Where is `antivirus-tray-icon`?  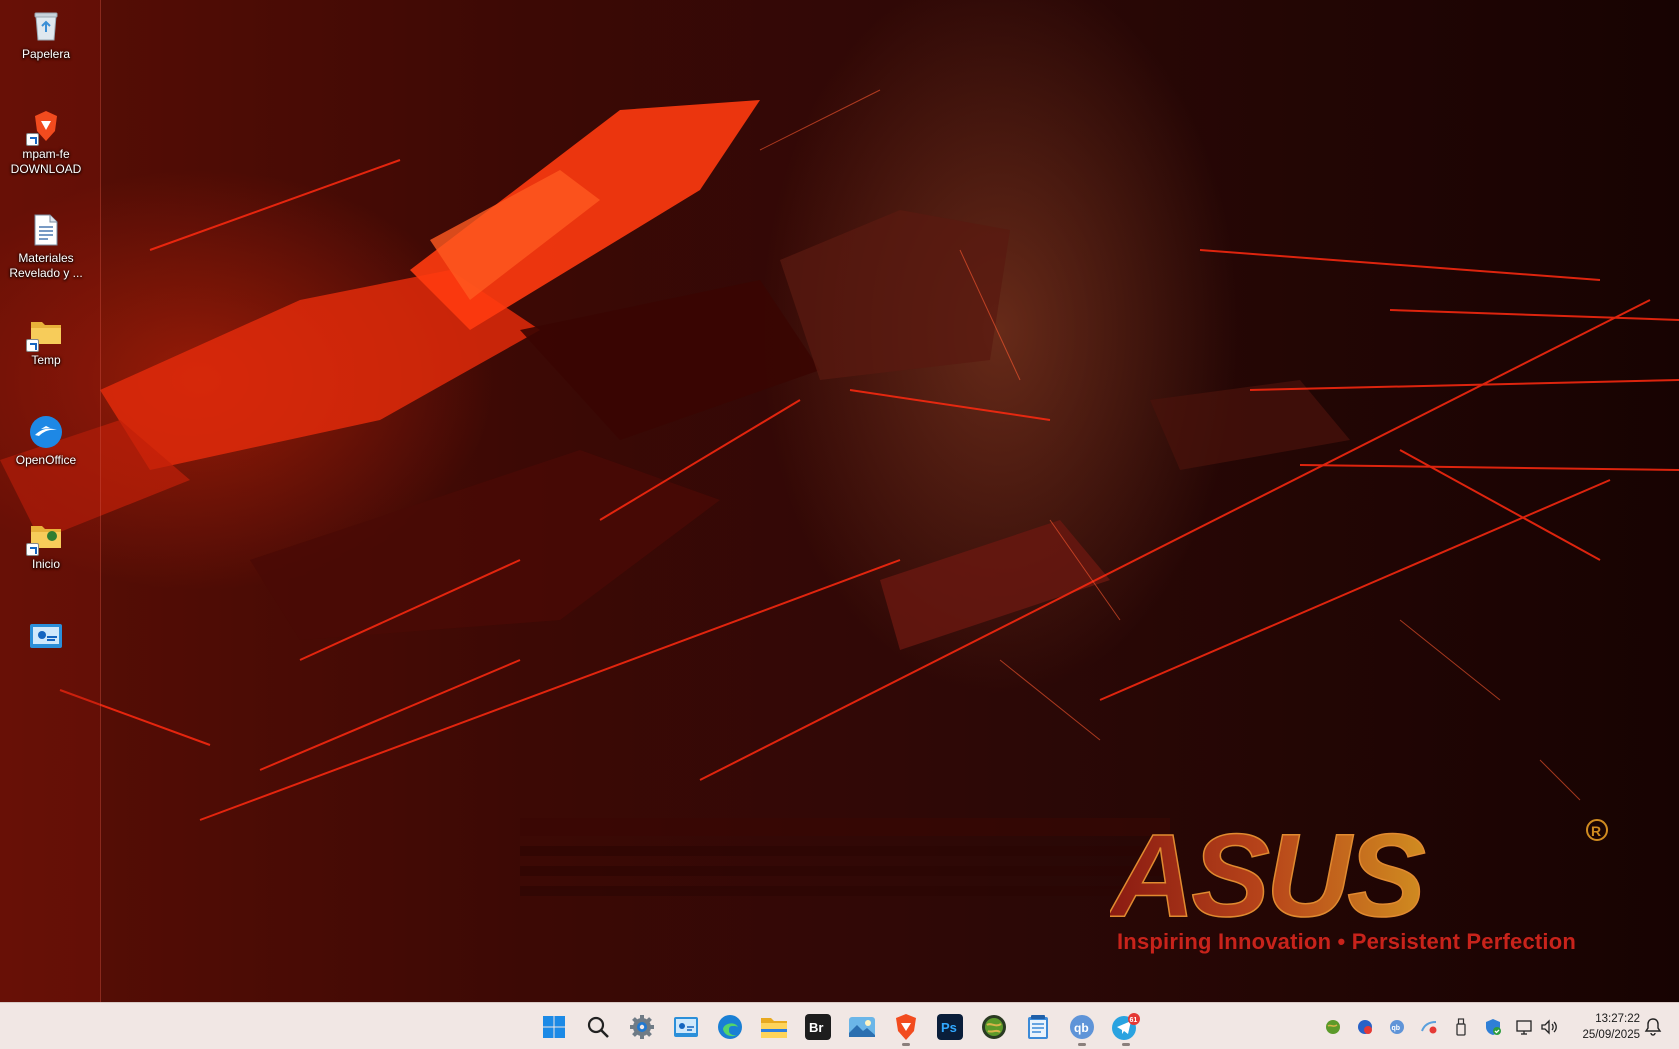 antivirus-tray-icon is located at coordinates (1365, 1027).